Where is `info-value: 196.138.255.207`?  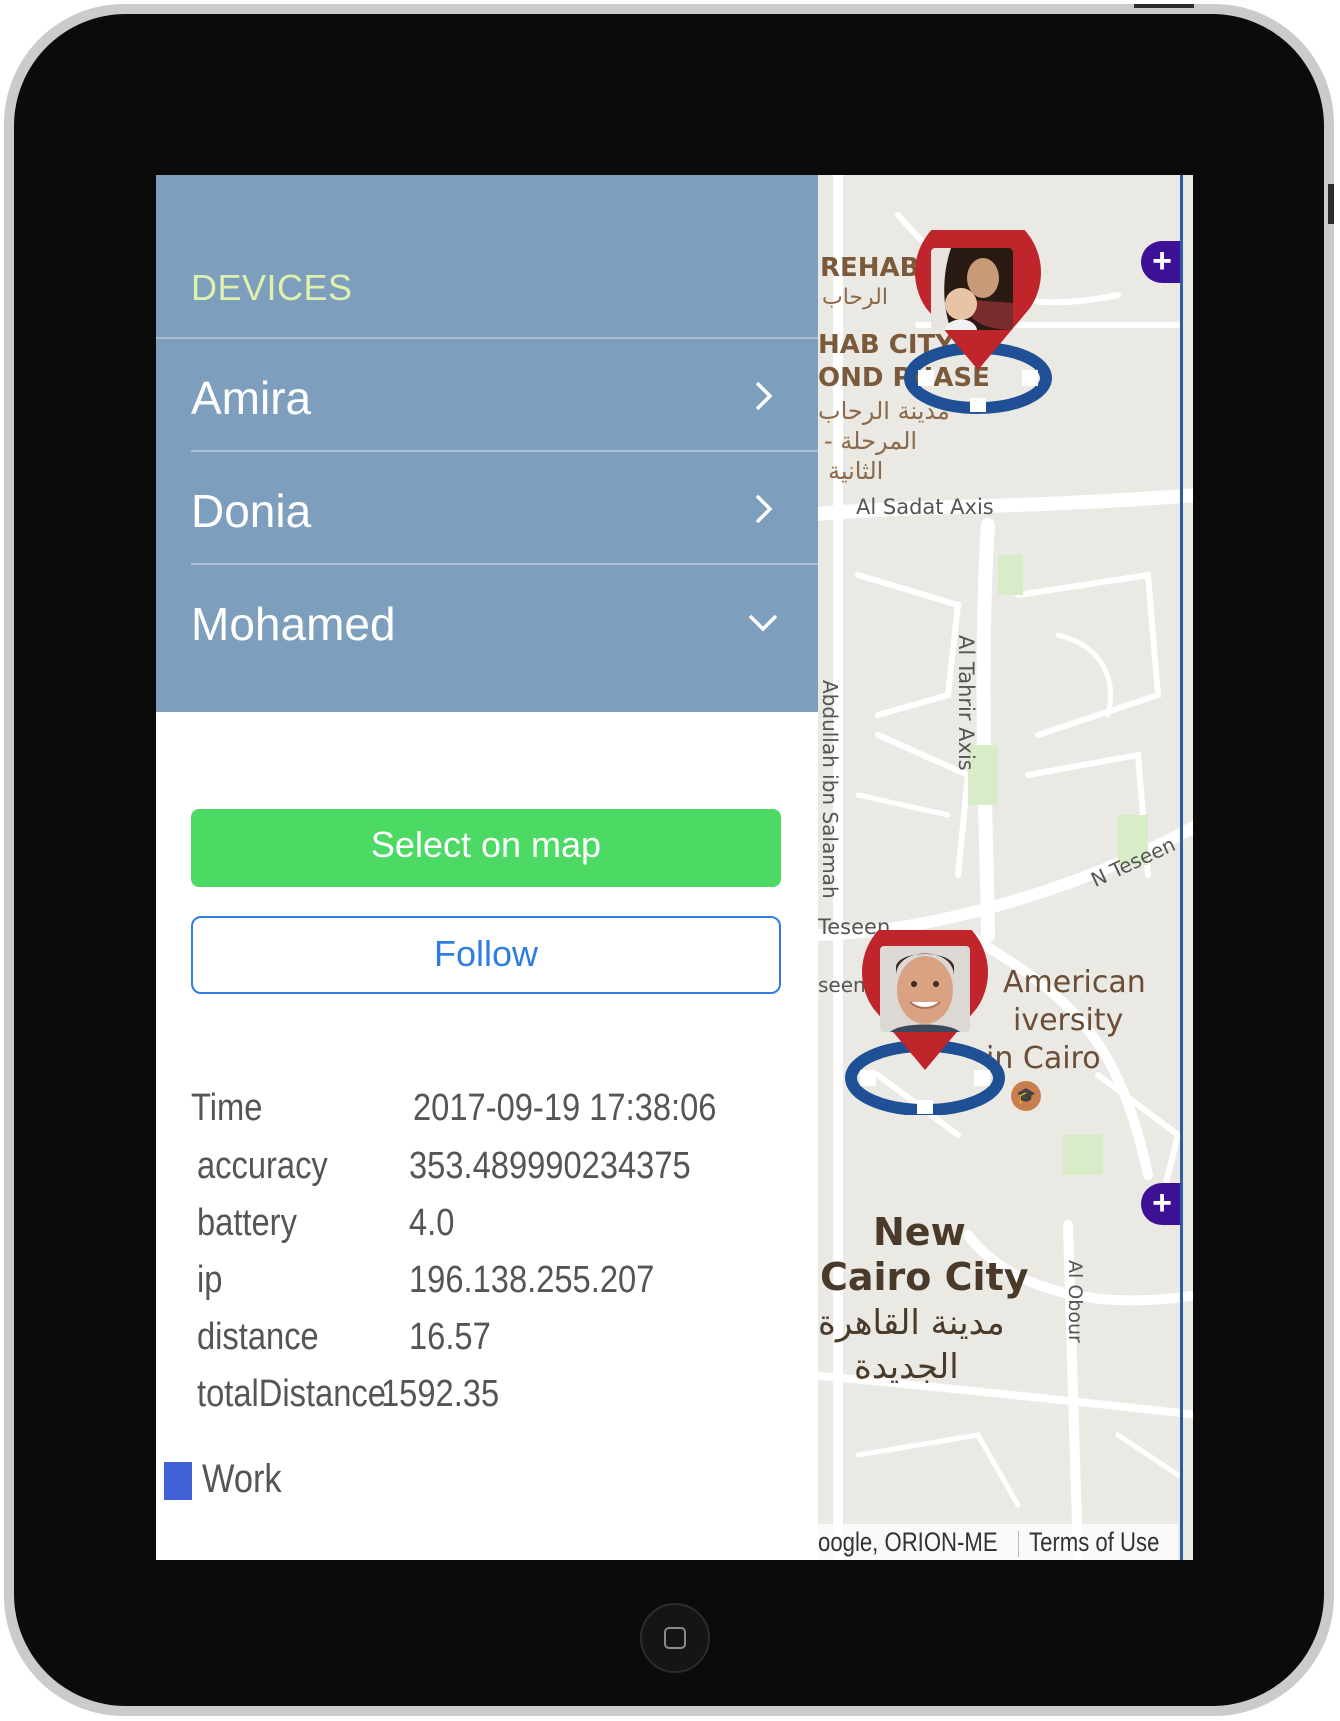 info-value: 196.138.255.207 is located at coordinates (532, 1280).